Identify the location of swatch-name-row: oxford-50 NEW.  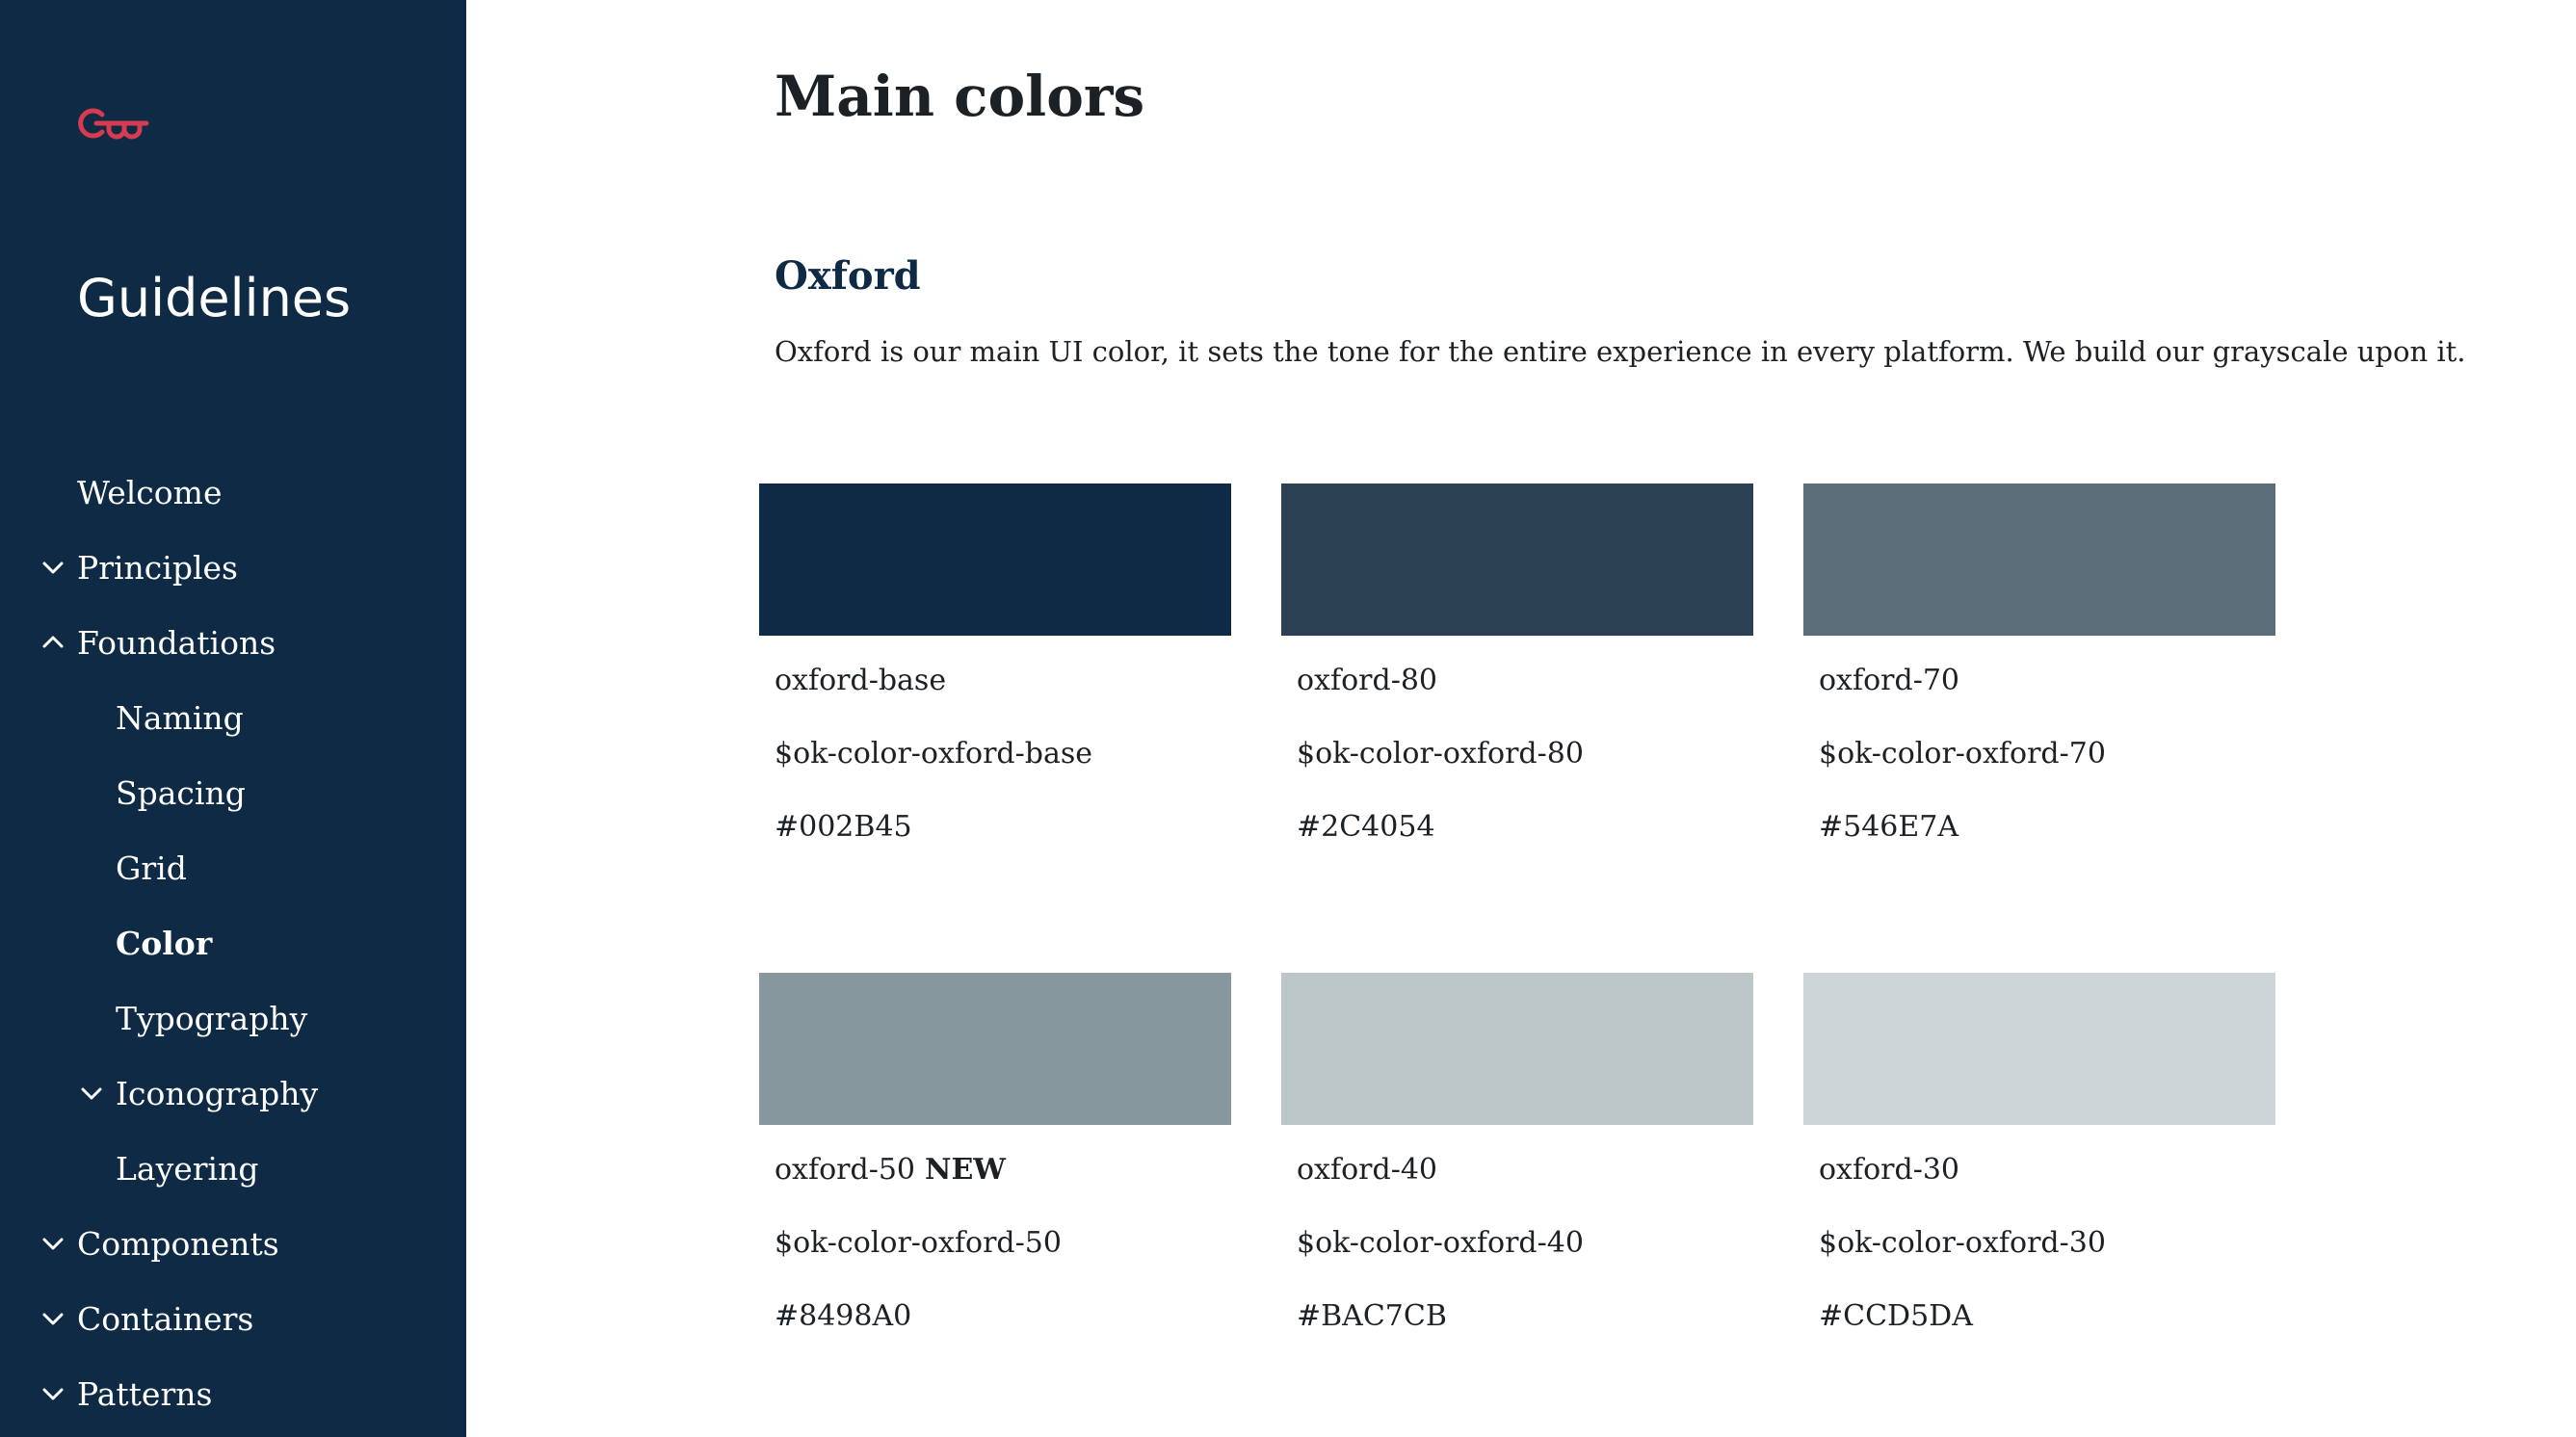
(1003, 1170).